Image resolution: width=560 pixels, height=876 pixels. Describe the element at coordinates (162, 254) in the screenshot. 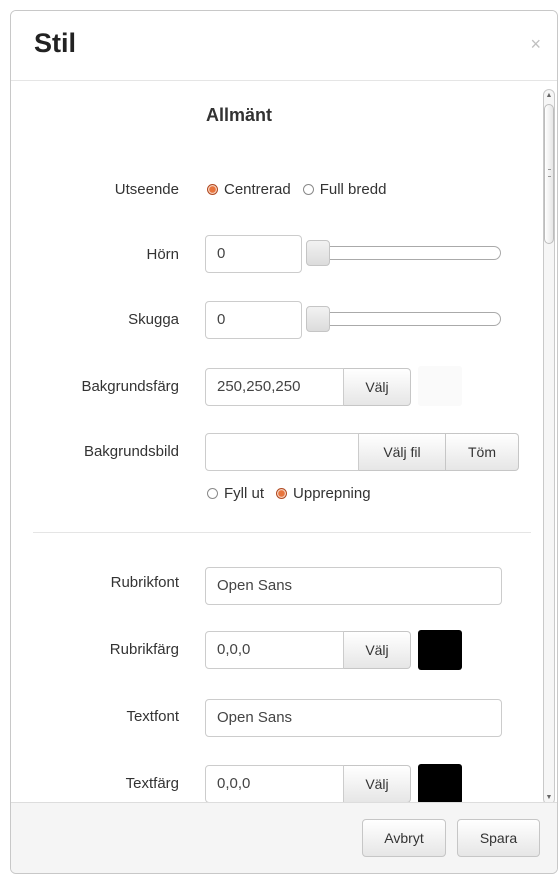

I see `corners-label: Hörn` at that location.